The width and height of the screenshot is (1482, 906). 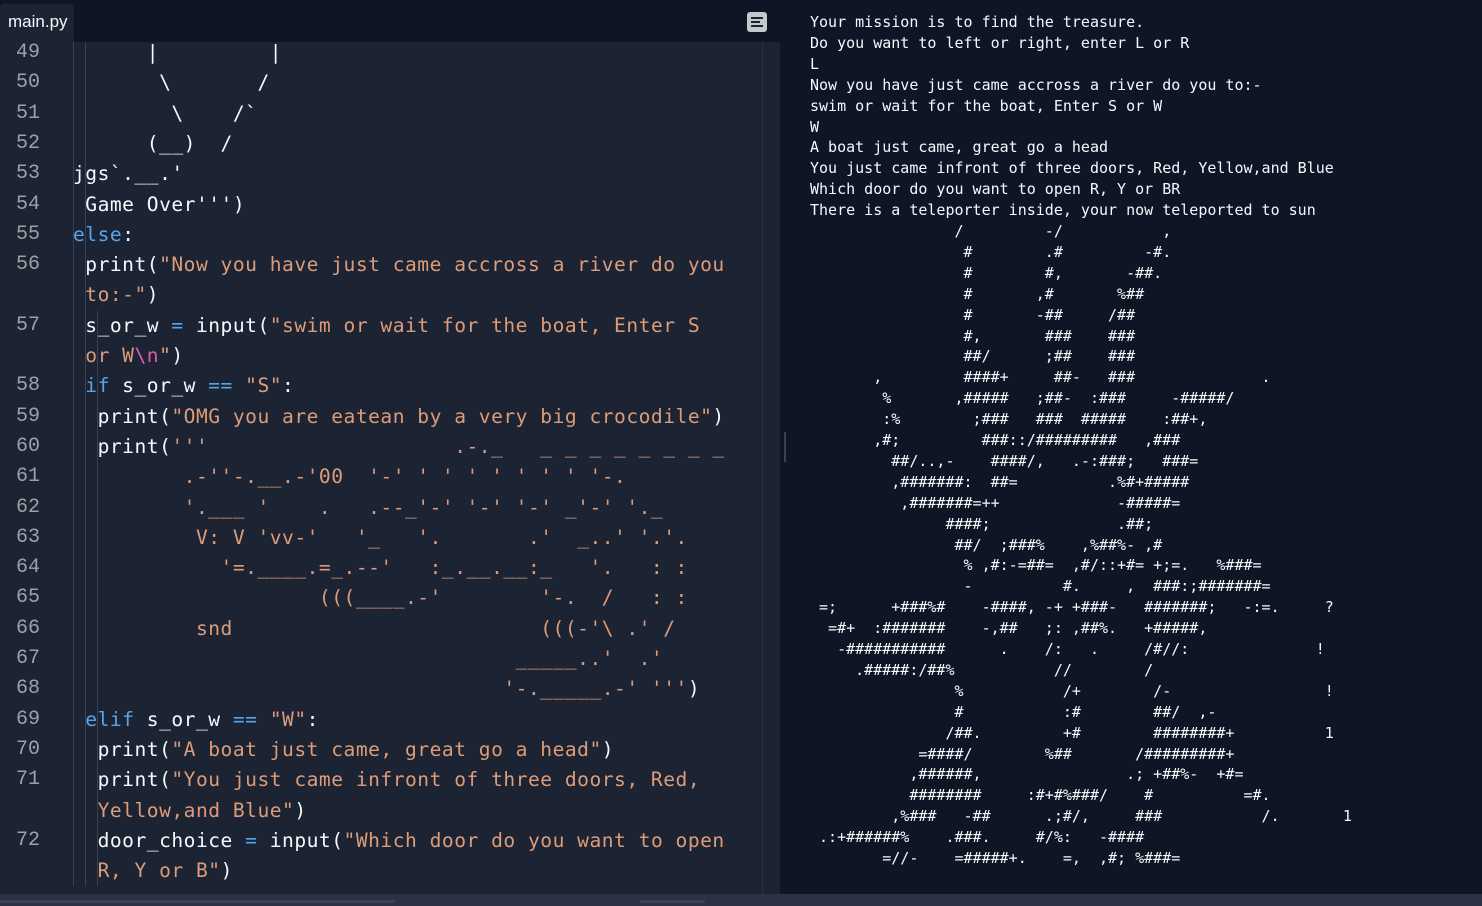 What do you see at coordinates (448, 446) in the screenshot?
I see `code-token: ''' .-._ _ _ _ _ _ _ _ _` at bounding box center [448, 446].